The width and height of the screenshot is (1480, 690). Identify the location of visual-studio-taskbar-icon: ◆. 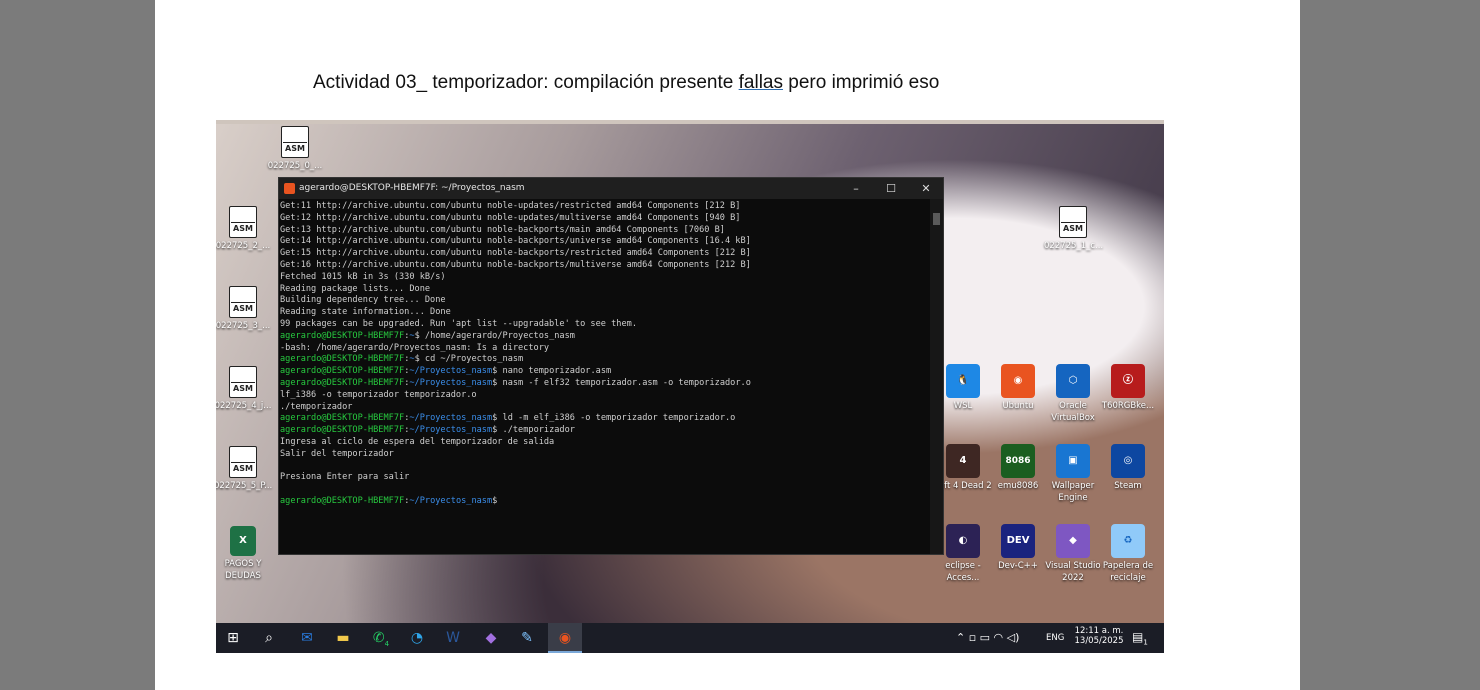
(491, 638).